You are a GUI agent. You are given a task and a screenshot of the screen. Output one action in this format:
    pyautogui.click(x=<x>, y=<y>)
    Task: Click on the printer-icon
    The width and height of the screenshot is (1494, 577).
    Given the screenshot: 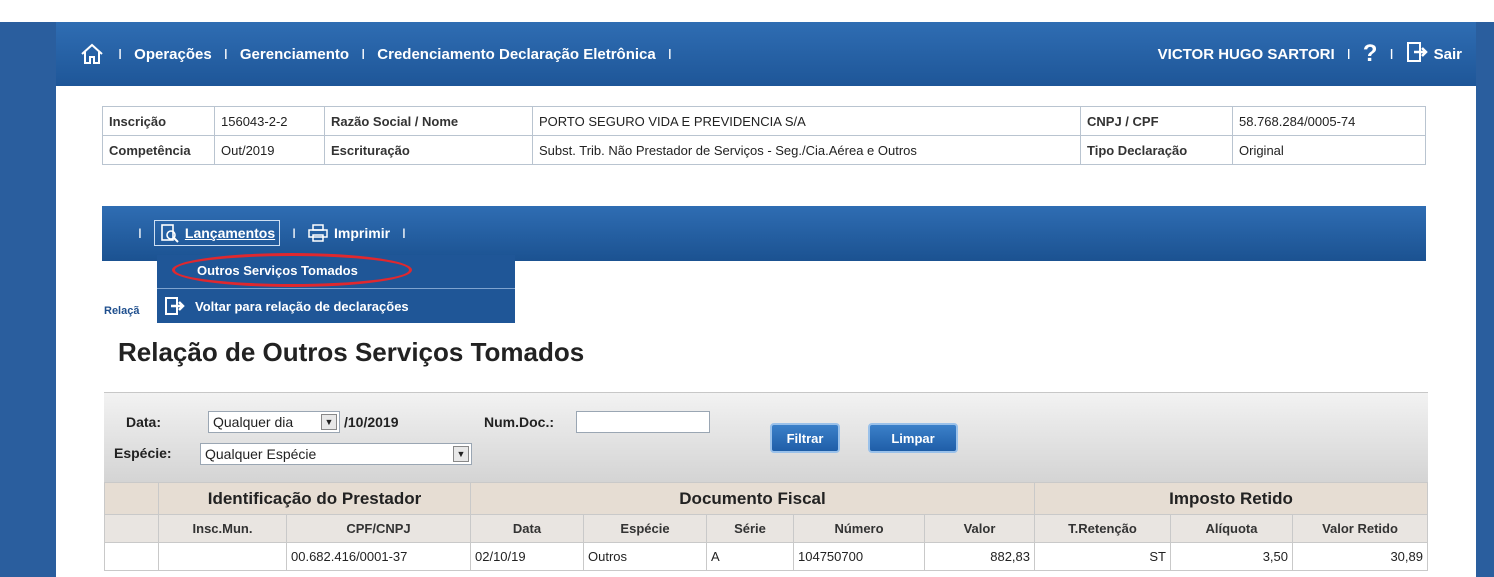 What is the action you would take?
    pyautogui.click(x=318, y=233)
    